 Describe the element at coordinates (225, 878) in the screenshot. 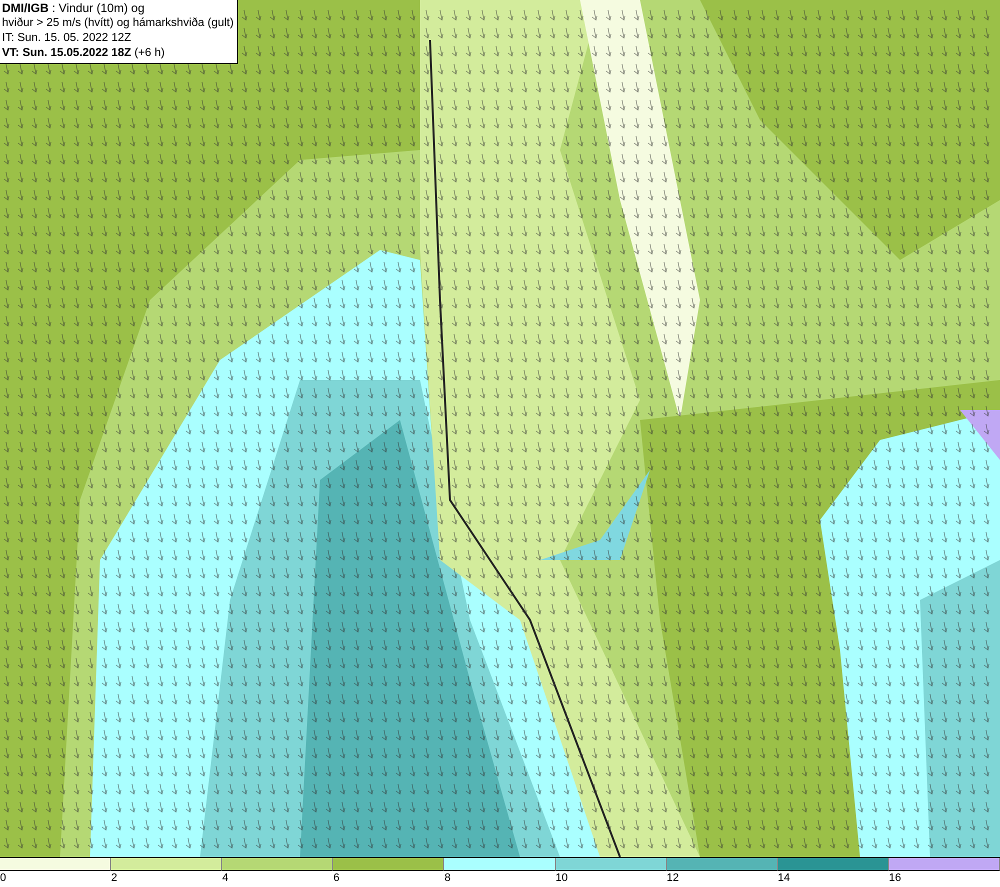

I see `legend-label: 4` at that location.